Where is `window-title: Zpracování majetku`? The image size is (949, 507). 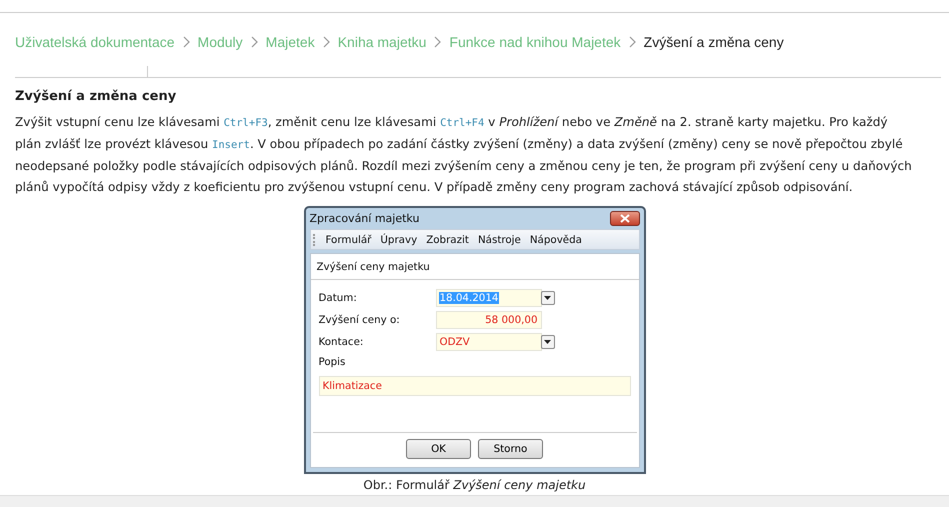
window-title: Zpracování majetku is located at coordinates (365, 218).